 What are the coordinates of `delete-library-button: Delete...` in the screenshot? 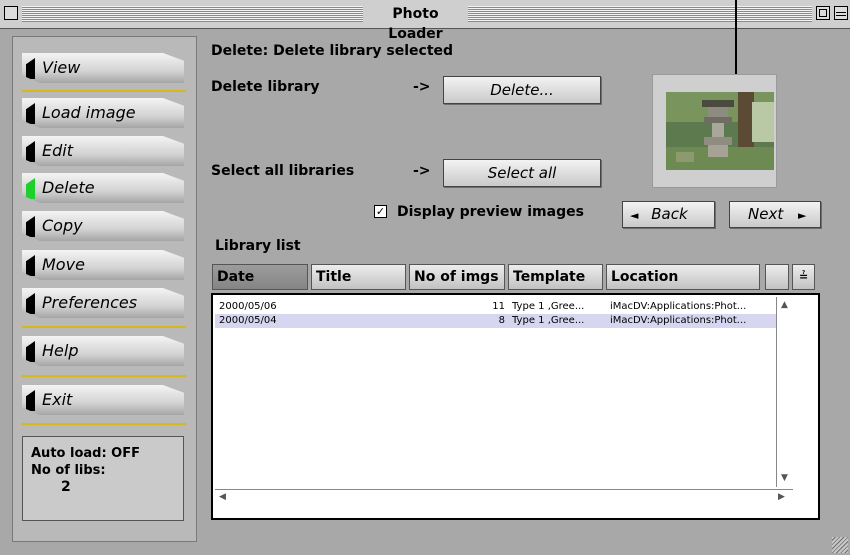 It's located at (522, 90).